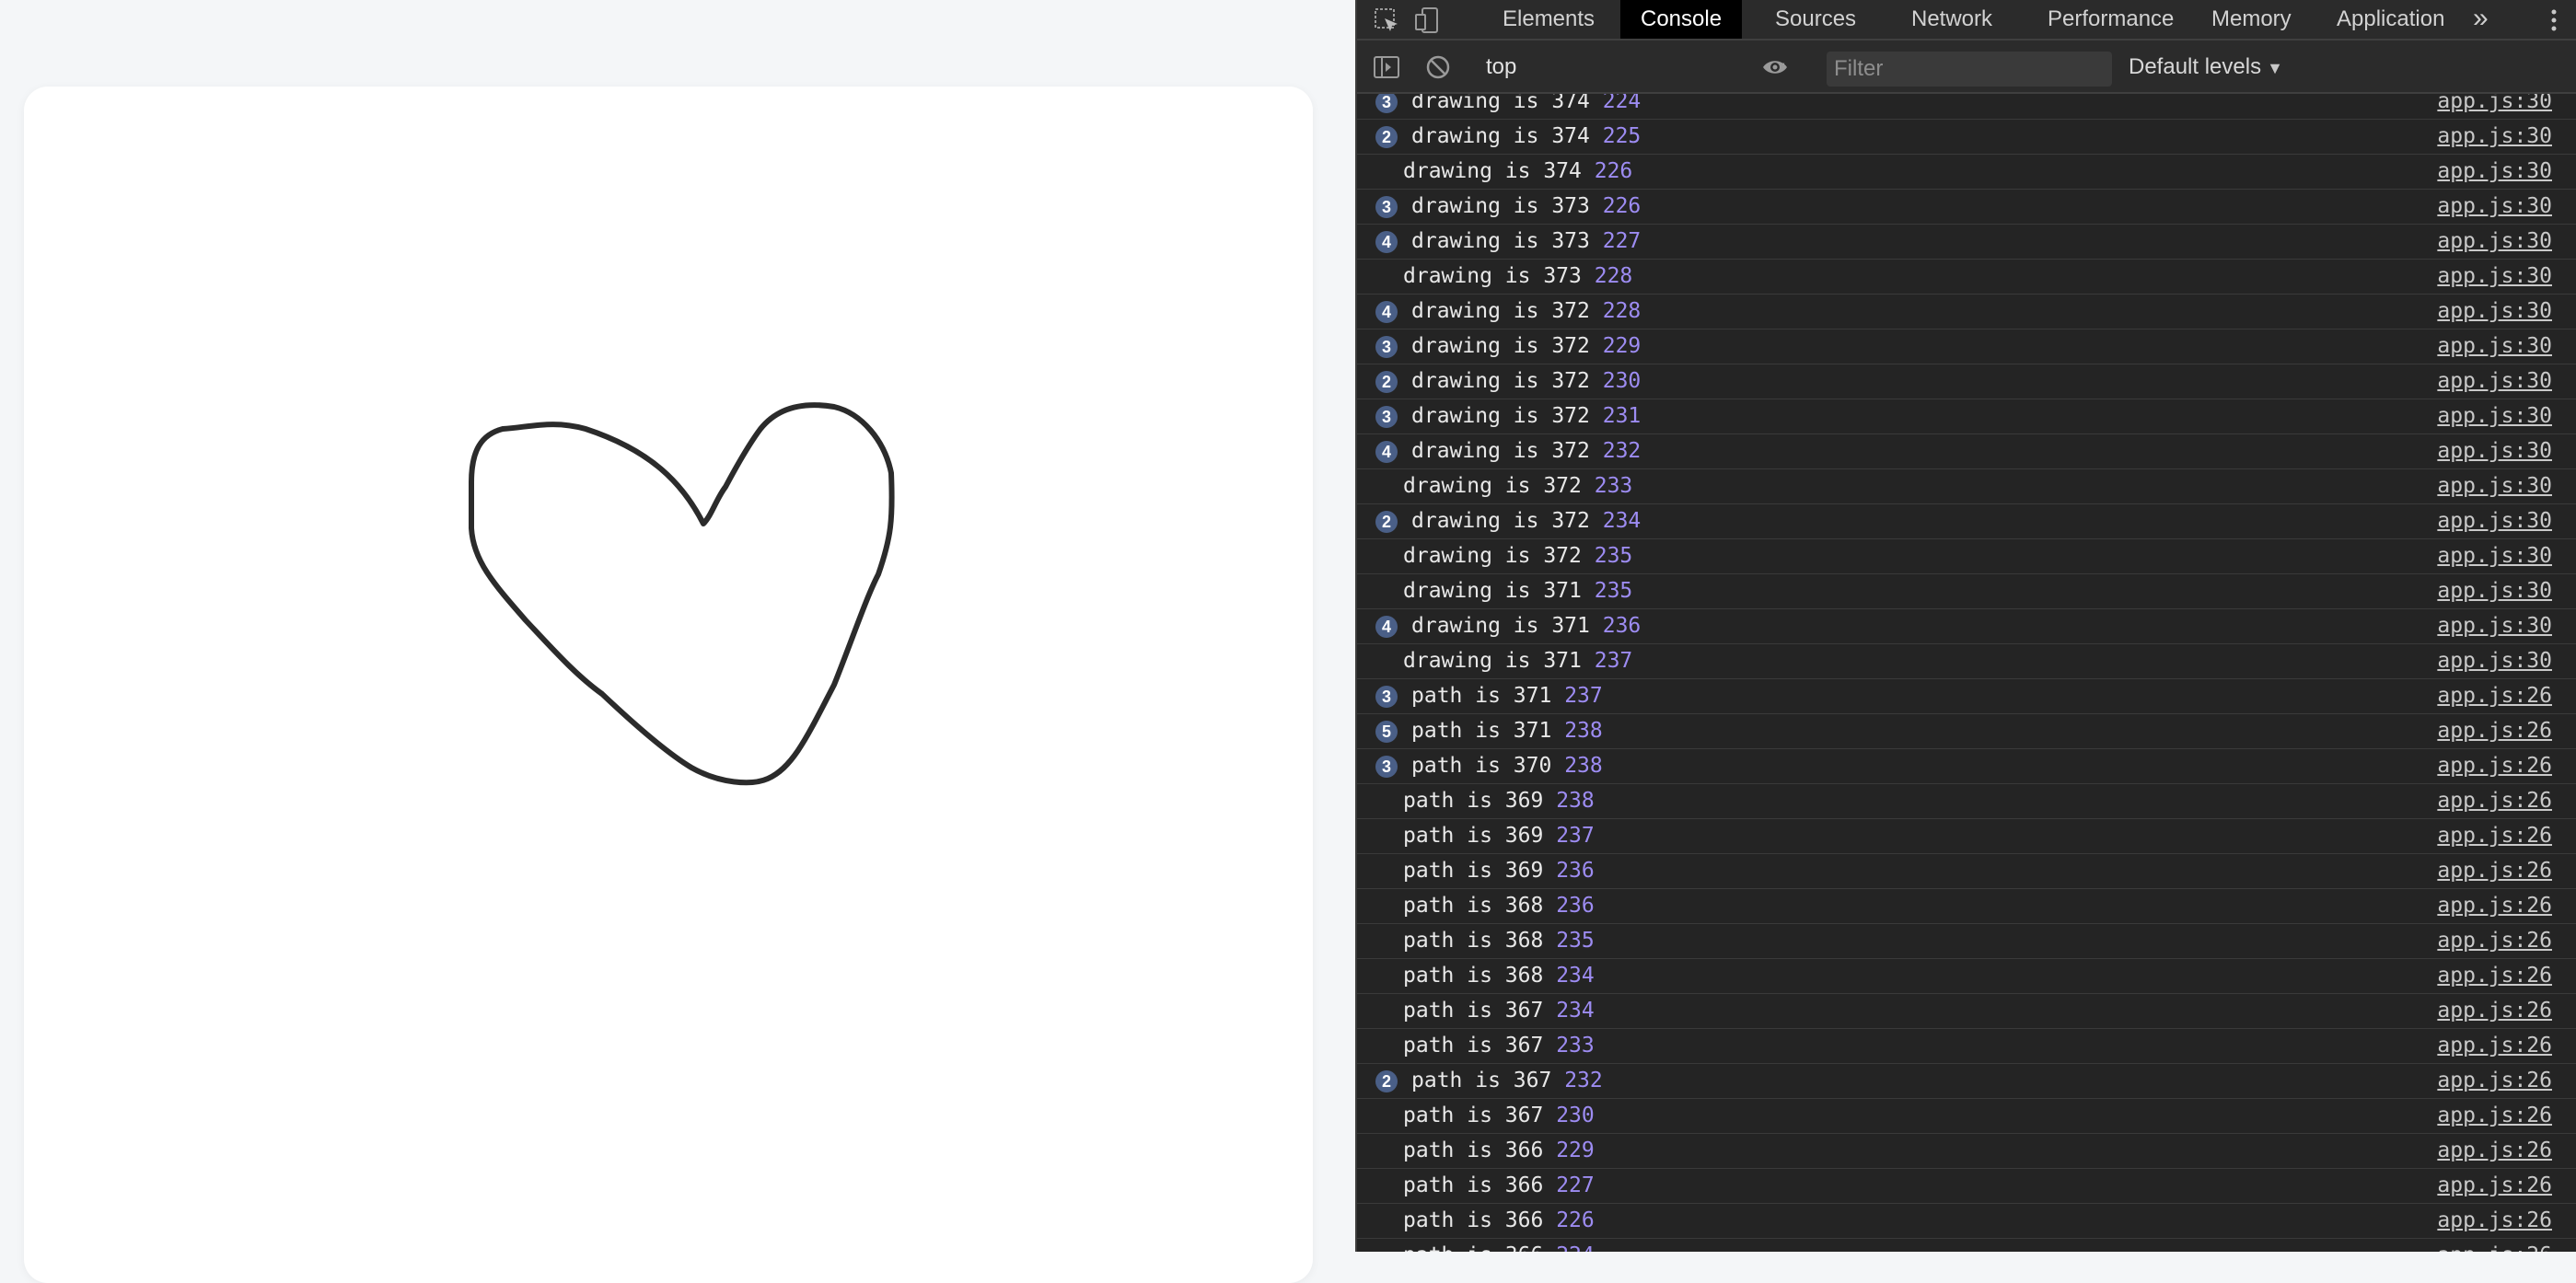 This screenshot has width=2576, height=1283. What do you see at coordinates (1481, 766) in the screenshot?
I see `message-label: path is 370` at bounding box center [1481, 766].